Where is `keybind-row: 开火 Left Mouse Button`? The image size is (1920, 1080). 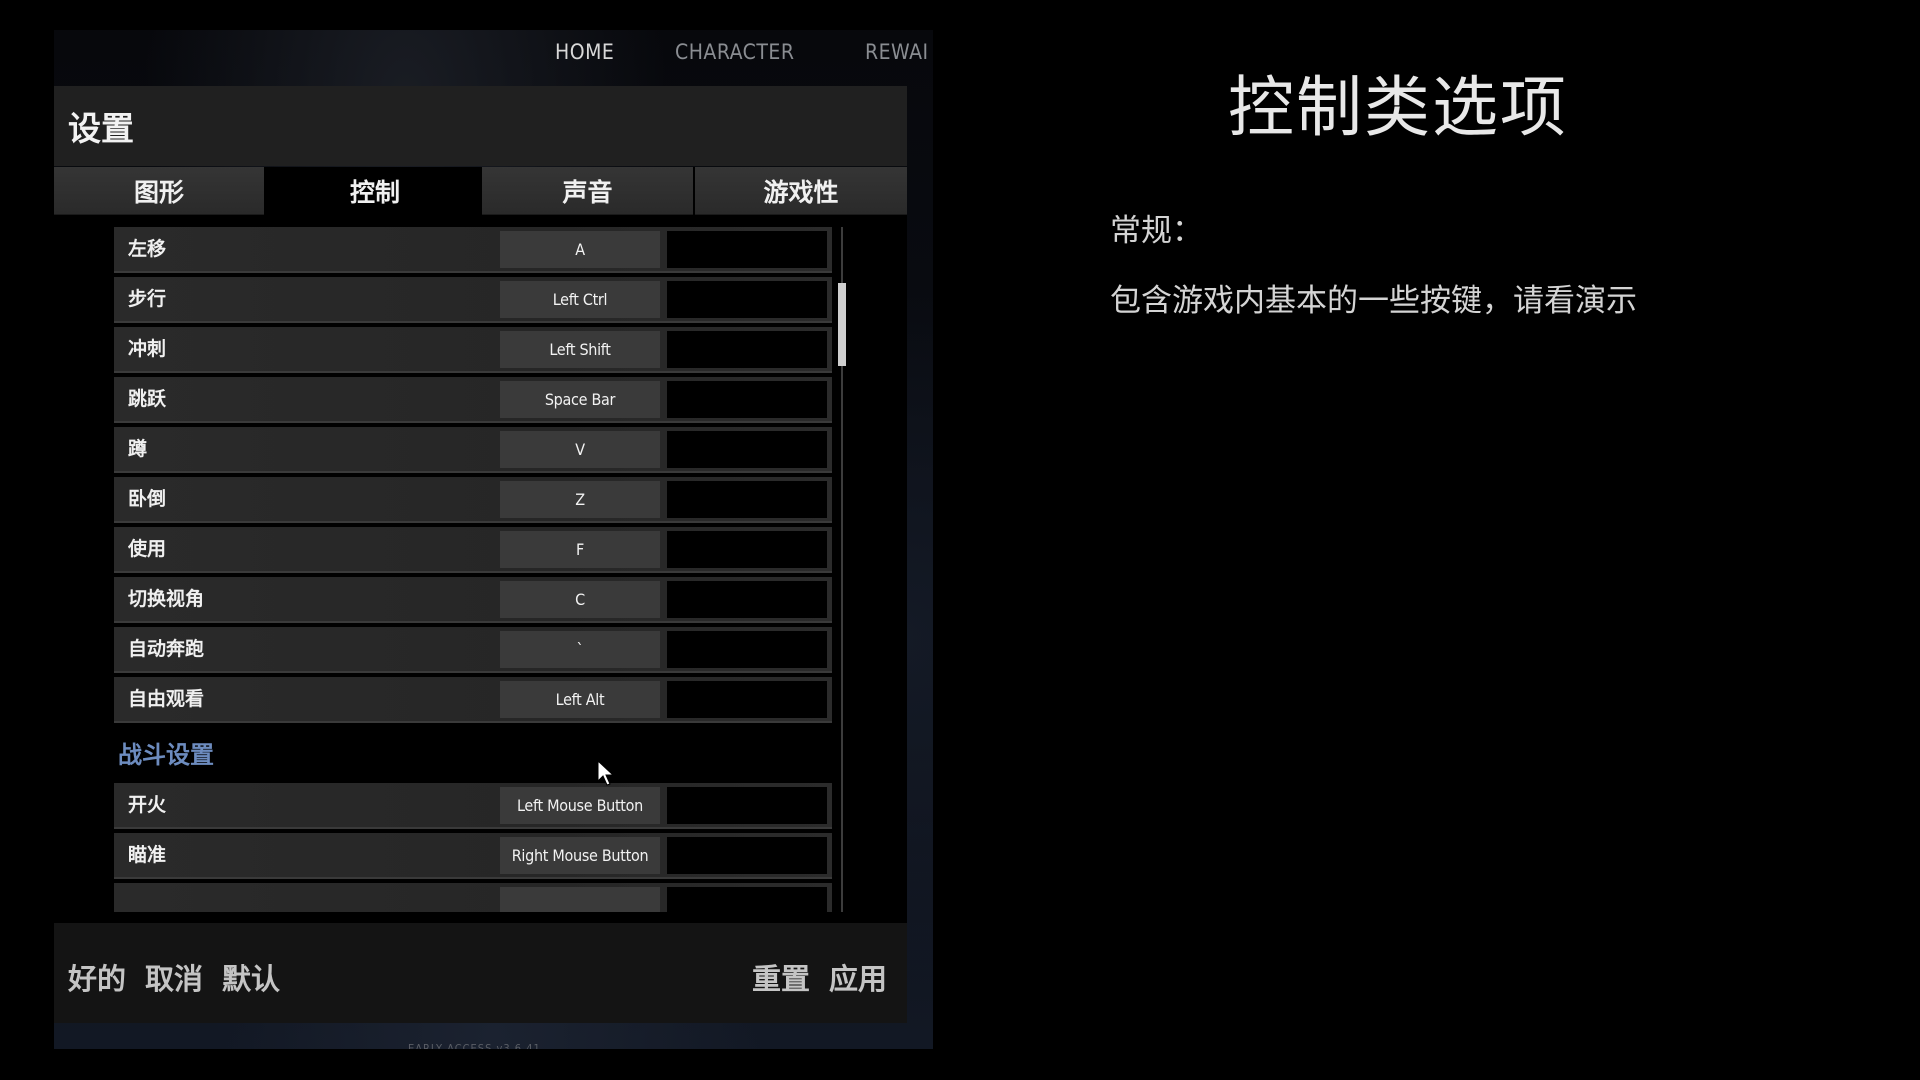
keybind-row: 开火 Left Mouse Button is located at coordinates (473, 806).